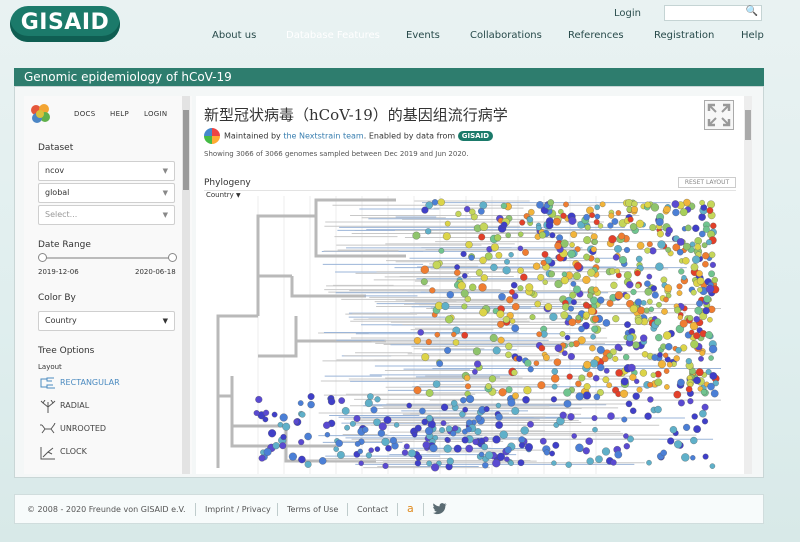  I want to click on sidebar-scrollbar-thumb, so click(186, 150).